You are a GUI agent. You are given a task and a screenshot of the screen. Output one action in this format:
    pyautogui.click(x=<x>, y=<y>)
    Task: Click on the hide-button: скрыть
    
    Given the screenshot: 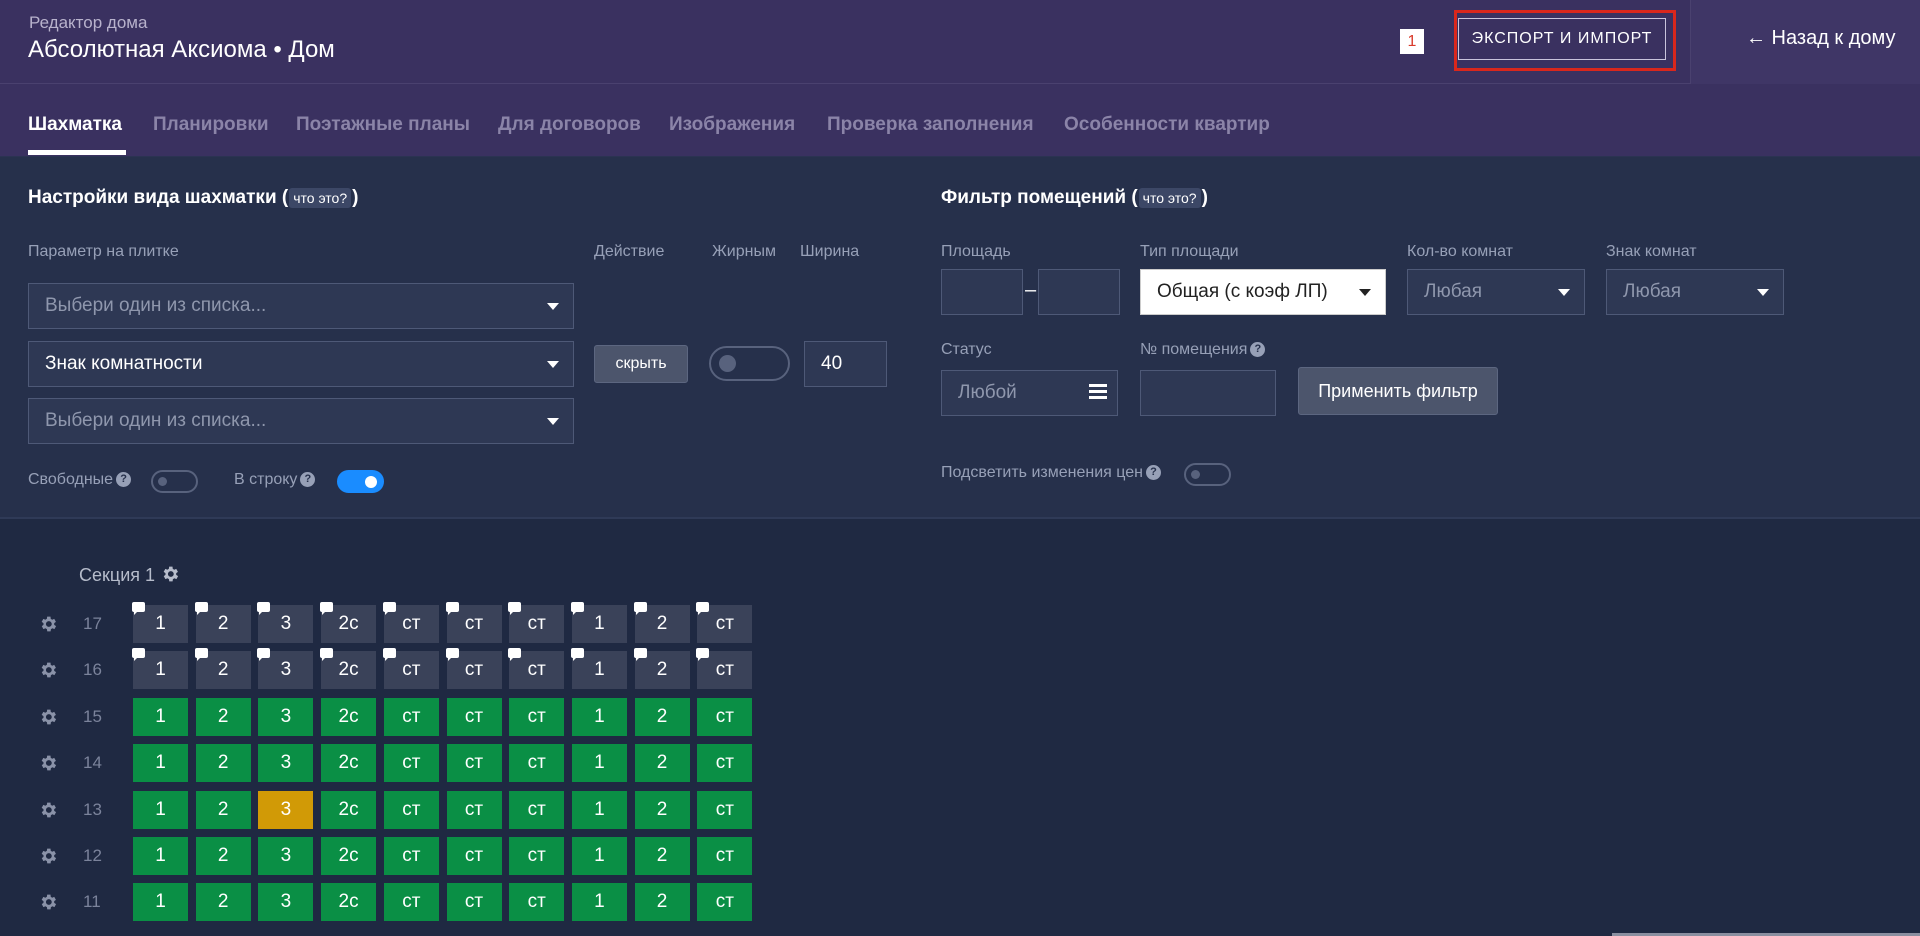 What is the action you would take?
    pyautogui.click(x=641, y=364)
    